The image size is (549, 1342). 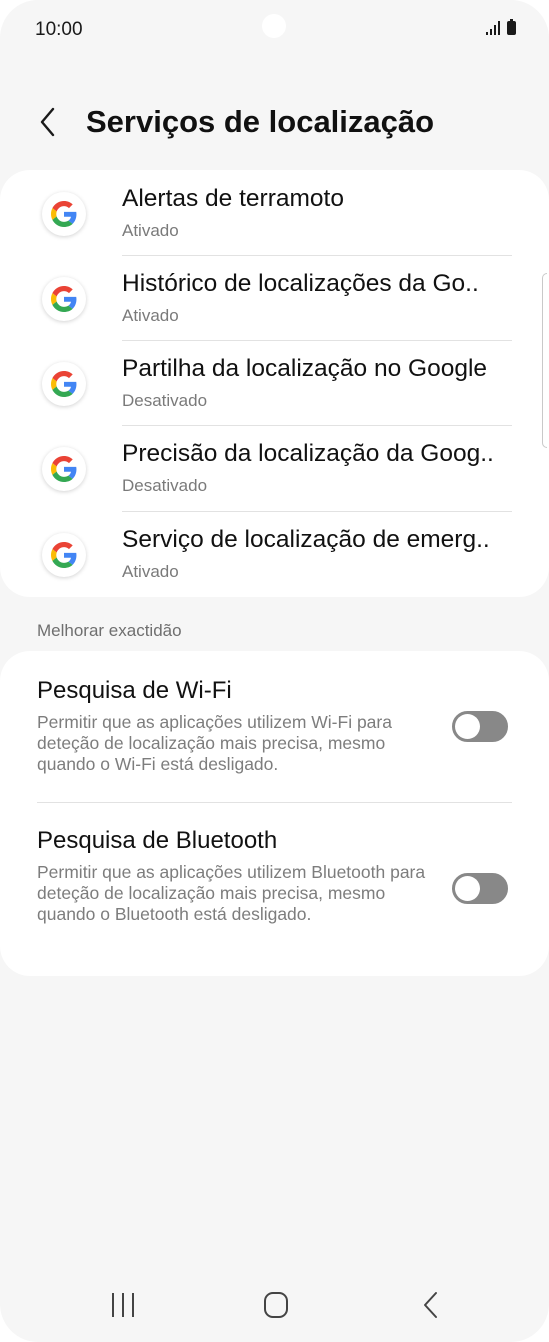 I want to click on scrollbar, so click(x=544, y=360).